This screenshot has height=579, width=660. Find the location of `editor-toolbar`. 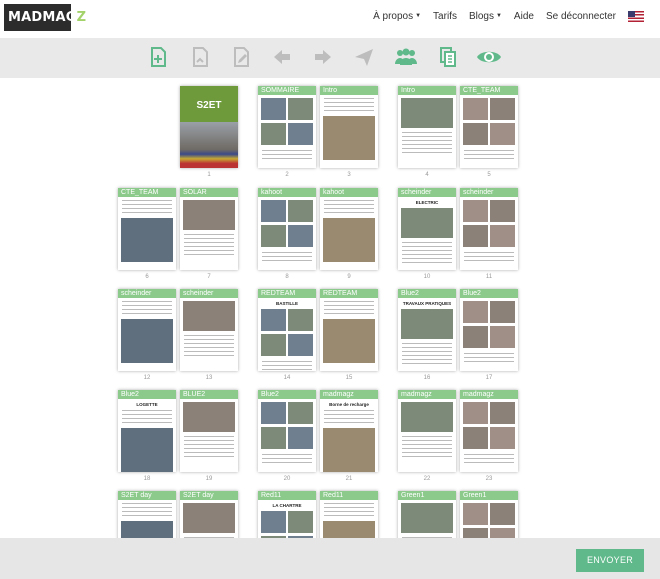

editor-toolbar is located at coordinates (330, 58).